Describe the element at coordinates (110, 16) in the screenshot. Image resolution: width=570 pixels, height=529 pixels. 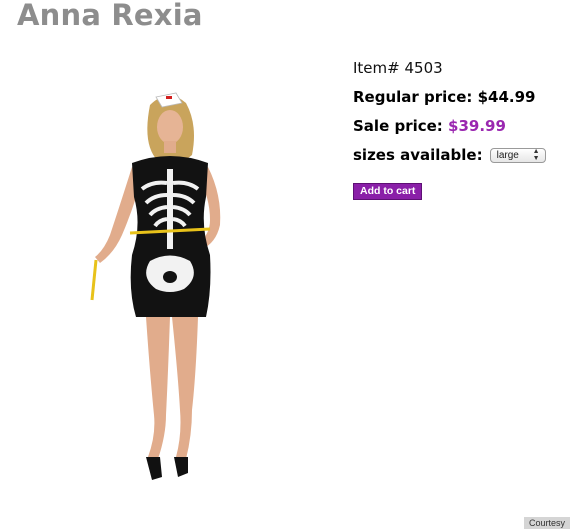
I see `product-title: Anna Rexia` at that location.